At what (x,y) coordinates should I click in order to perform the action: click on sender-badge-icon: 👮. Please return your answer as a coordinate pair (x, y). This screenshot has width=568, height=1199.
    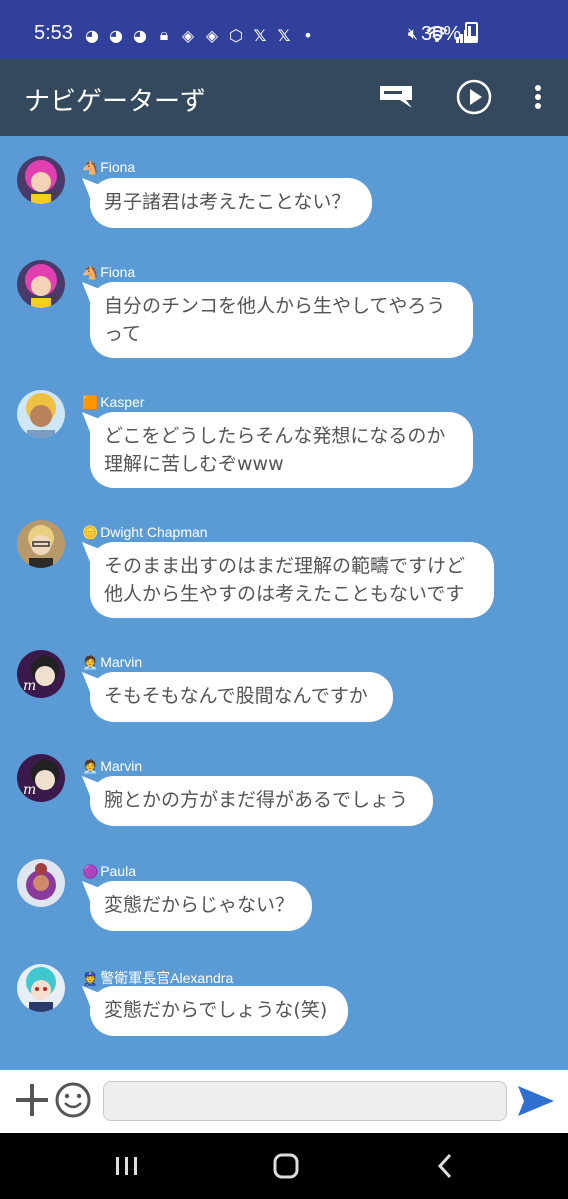
    Looking at the image, I should click on (90, 978).